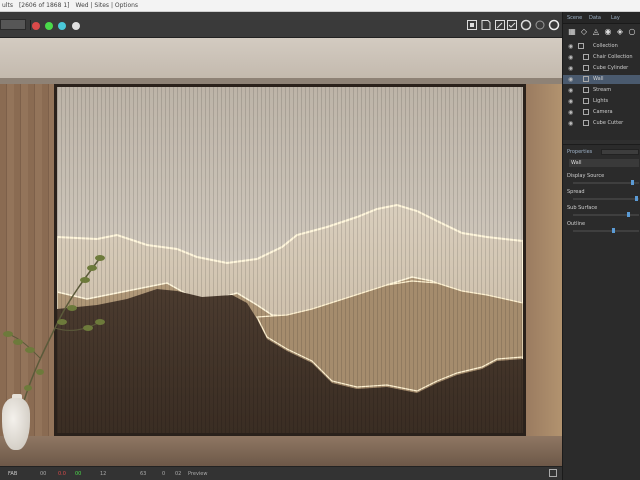 Image resolution: width=640 pixels, height=480 pixels. What do you see at coordinates (586, 176) in the screenshot?
I see `property-label: Display Source` at bounding box center [586, 176].